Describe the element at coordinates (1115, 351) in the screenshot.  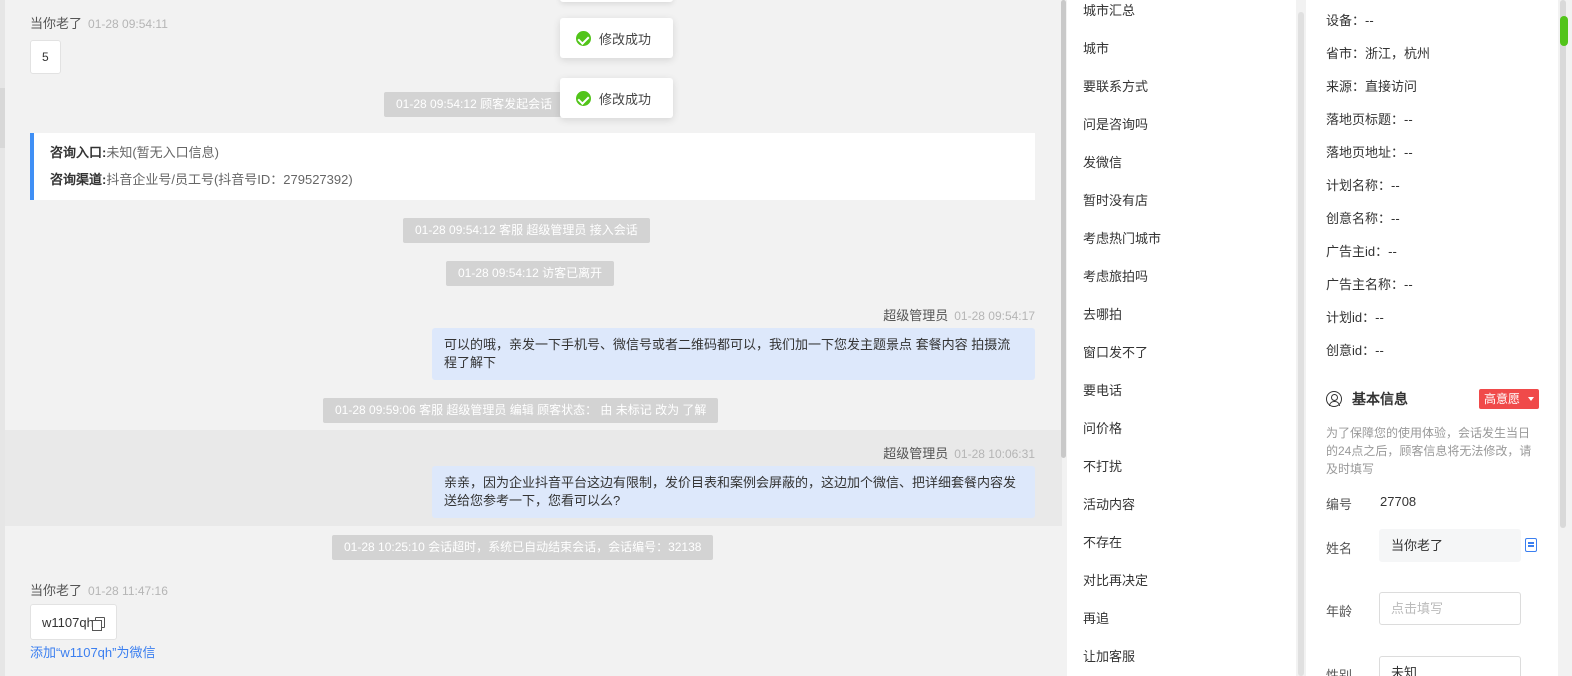
I see `quick-reply-item: 窗口发不了` at that location.